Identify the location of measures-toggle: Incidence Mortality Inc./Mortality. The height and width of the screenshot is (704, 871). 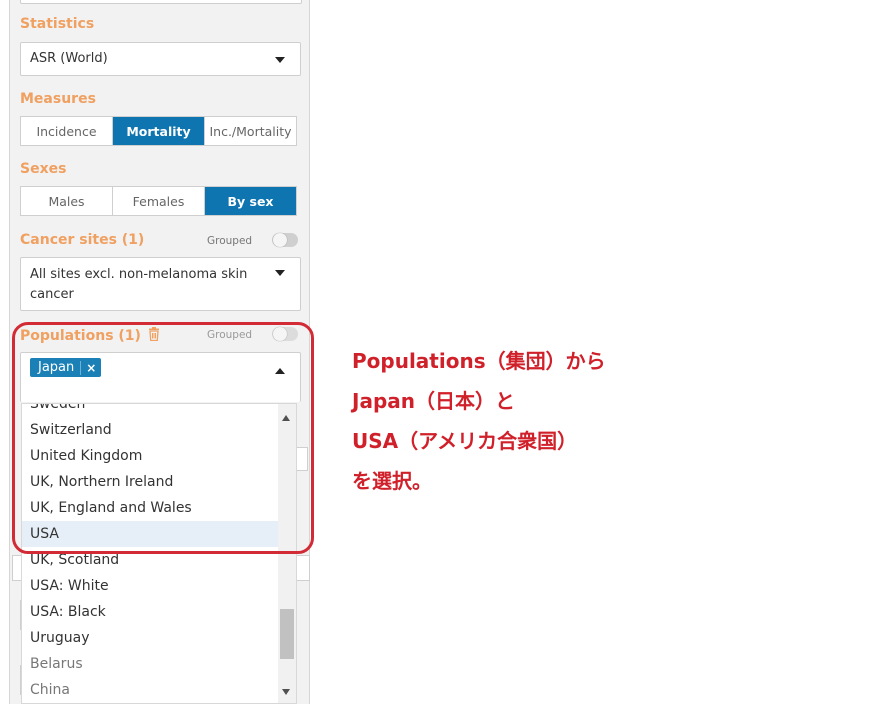
(158, 131).